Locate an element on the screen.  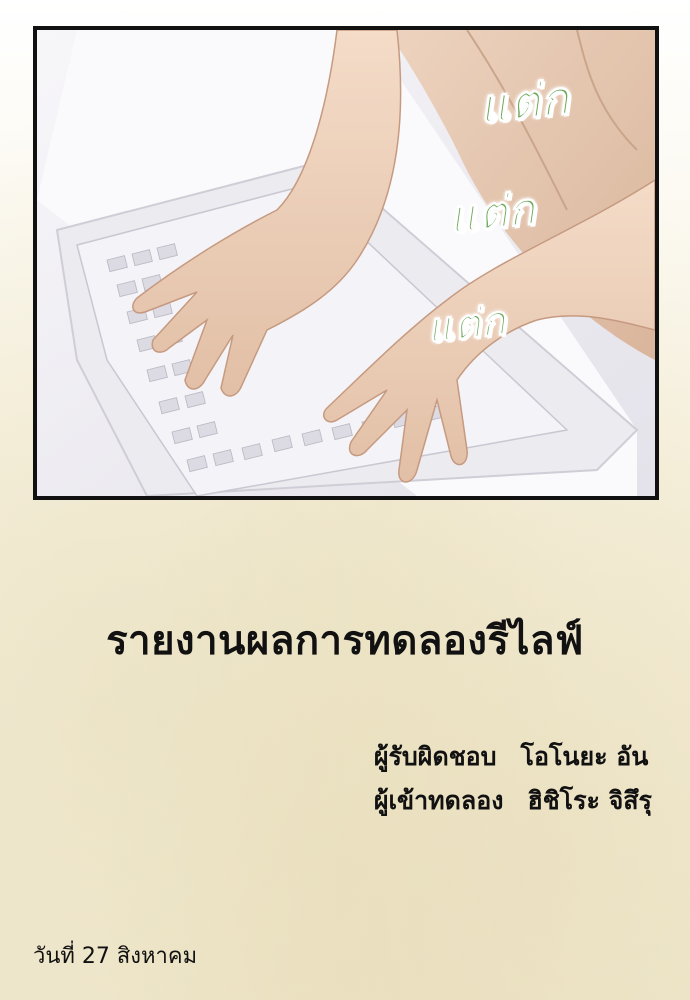
supervisor-role-label: ผู้รับผิดชอบ is located at coordinates (435, 756).